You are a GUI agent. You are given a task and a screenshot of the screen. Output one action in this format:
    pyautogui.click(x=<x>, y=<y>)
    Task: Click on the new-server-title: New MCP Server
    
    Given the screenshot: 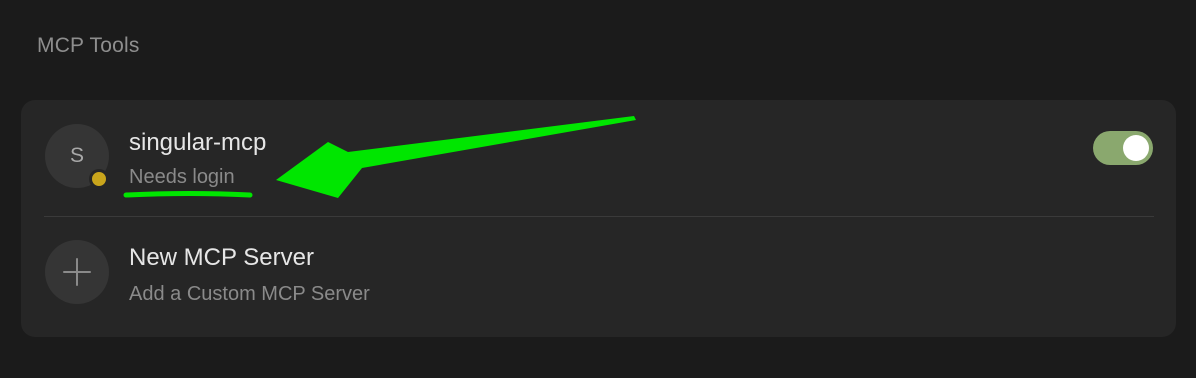 What is the action you would take?
    pyautogui.click(x=221, y=257)
    